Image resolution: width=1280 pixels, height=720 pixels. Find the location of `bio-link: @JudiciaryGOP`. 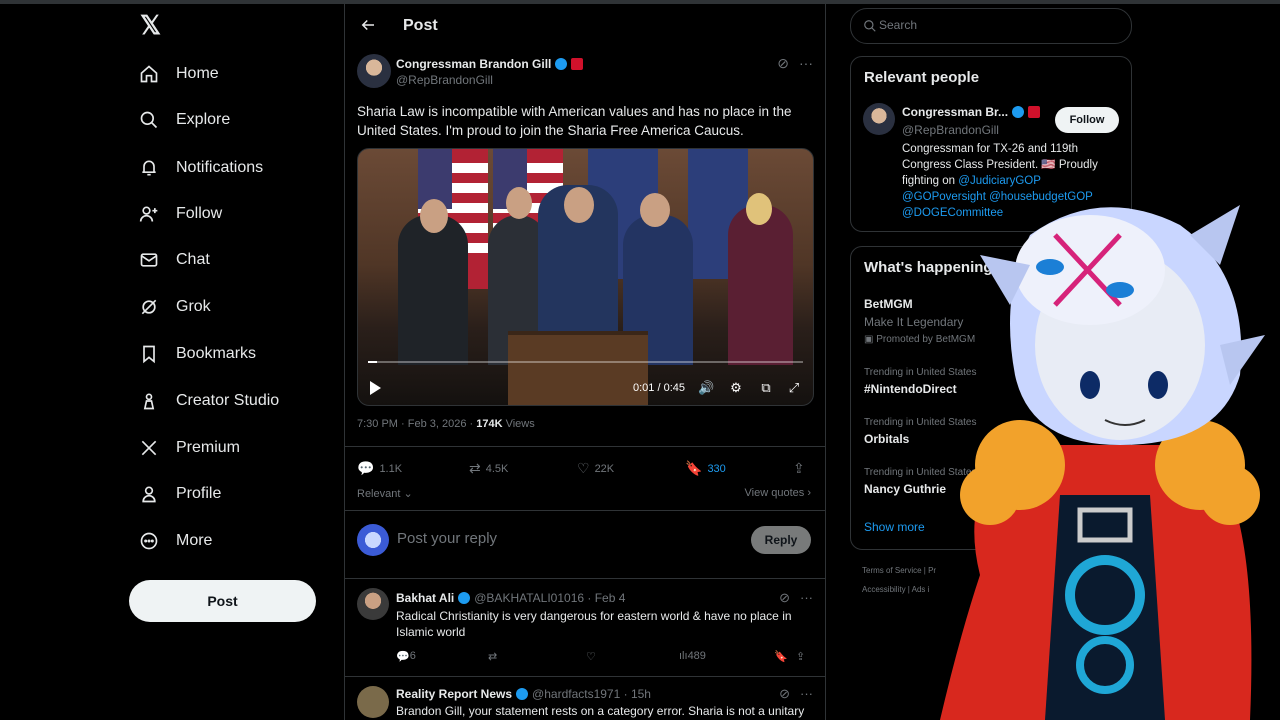

bio-link: @JudiciaryGOP is located at coordinates (999, 181).